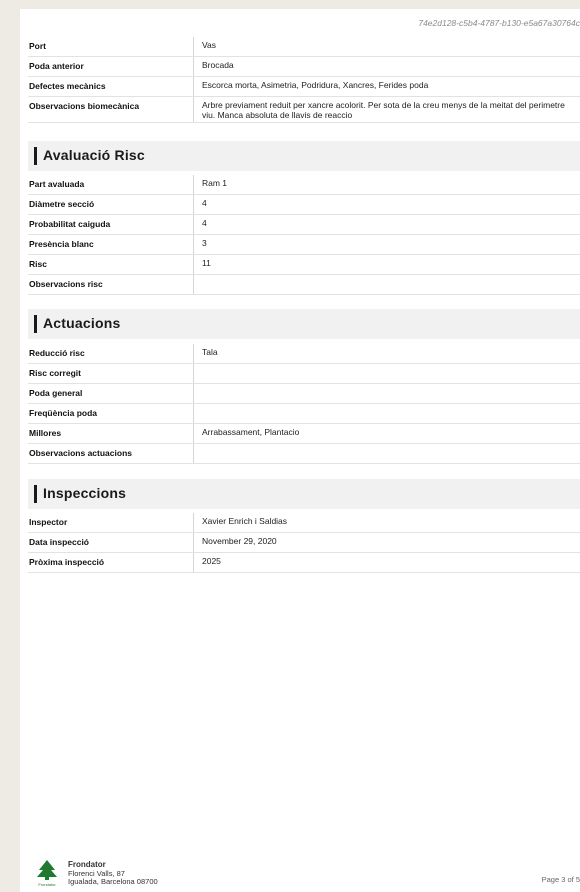 The height and width of the screenshot is (892, 580). I want to click on frondator-logo: Frondator, so click(47, 873).